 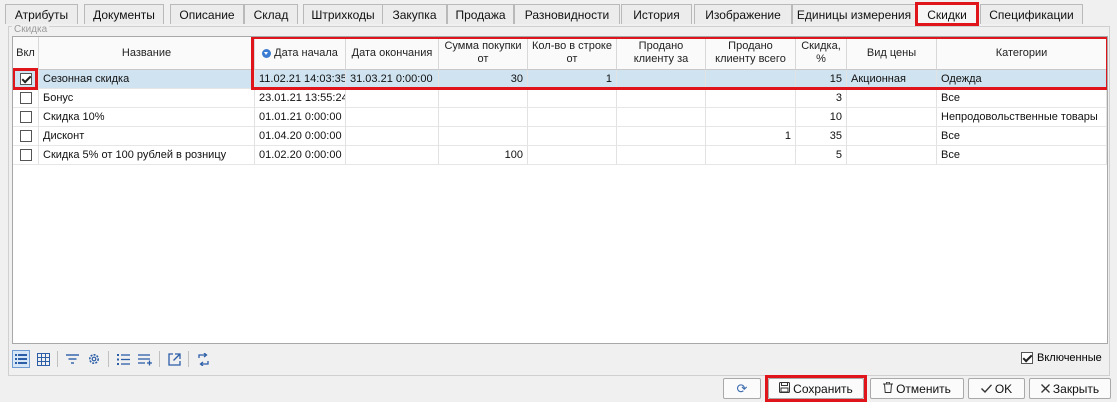 I want to click on check-icon, so click(x=986, y=389).